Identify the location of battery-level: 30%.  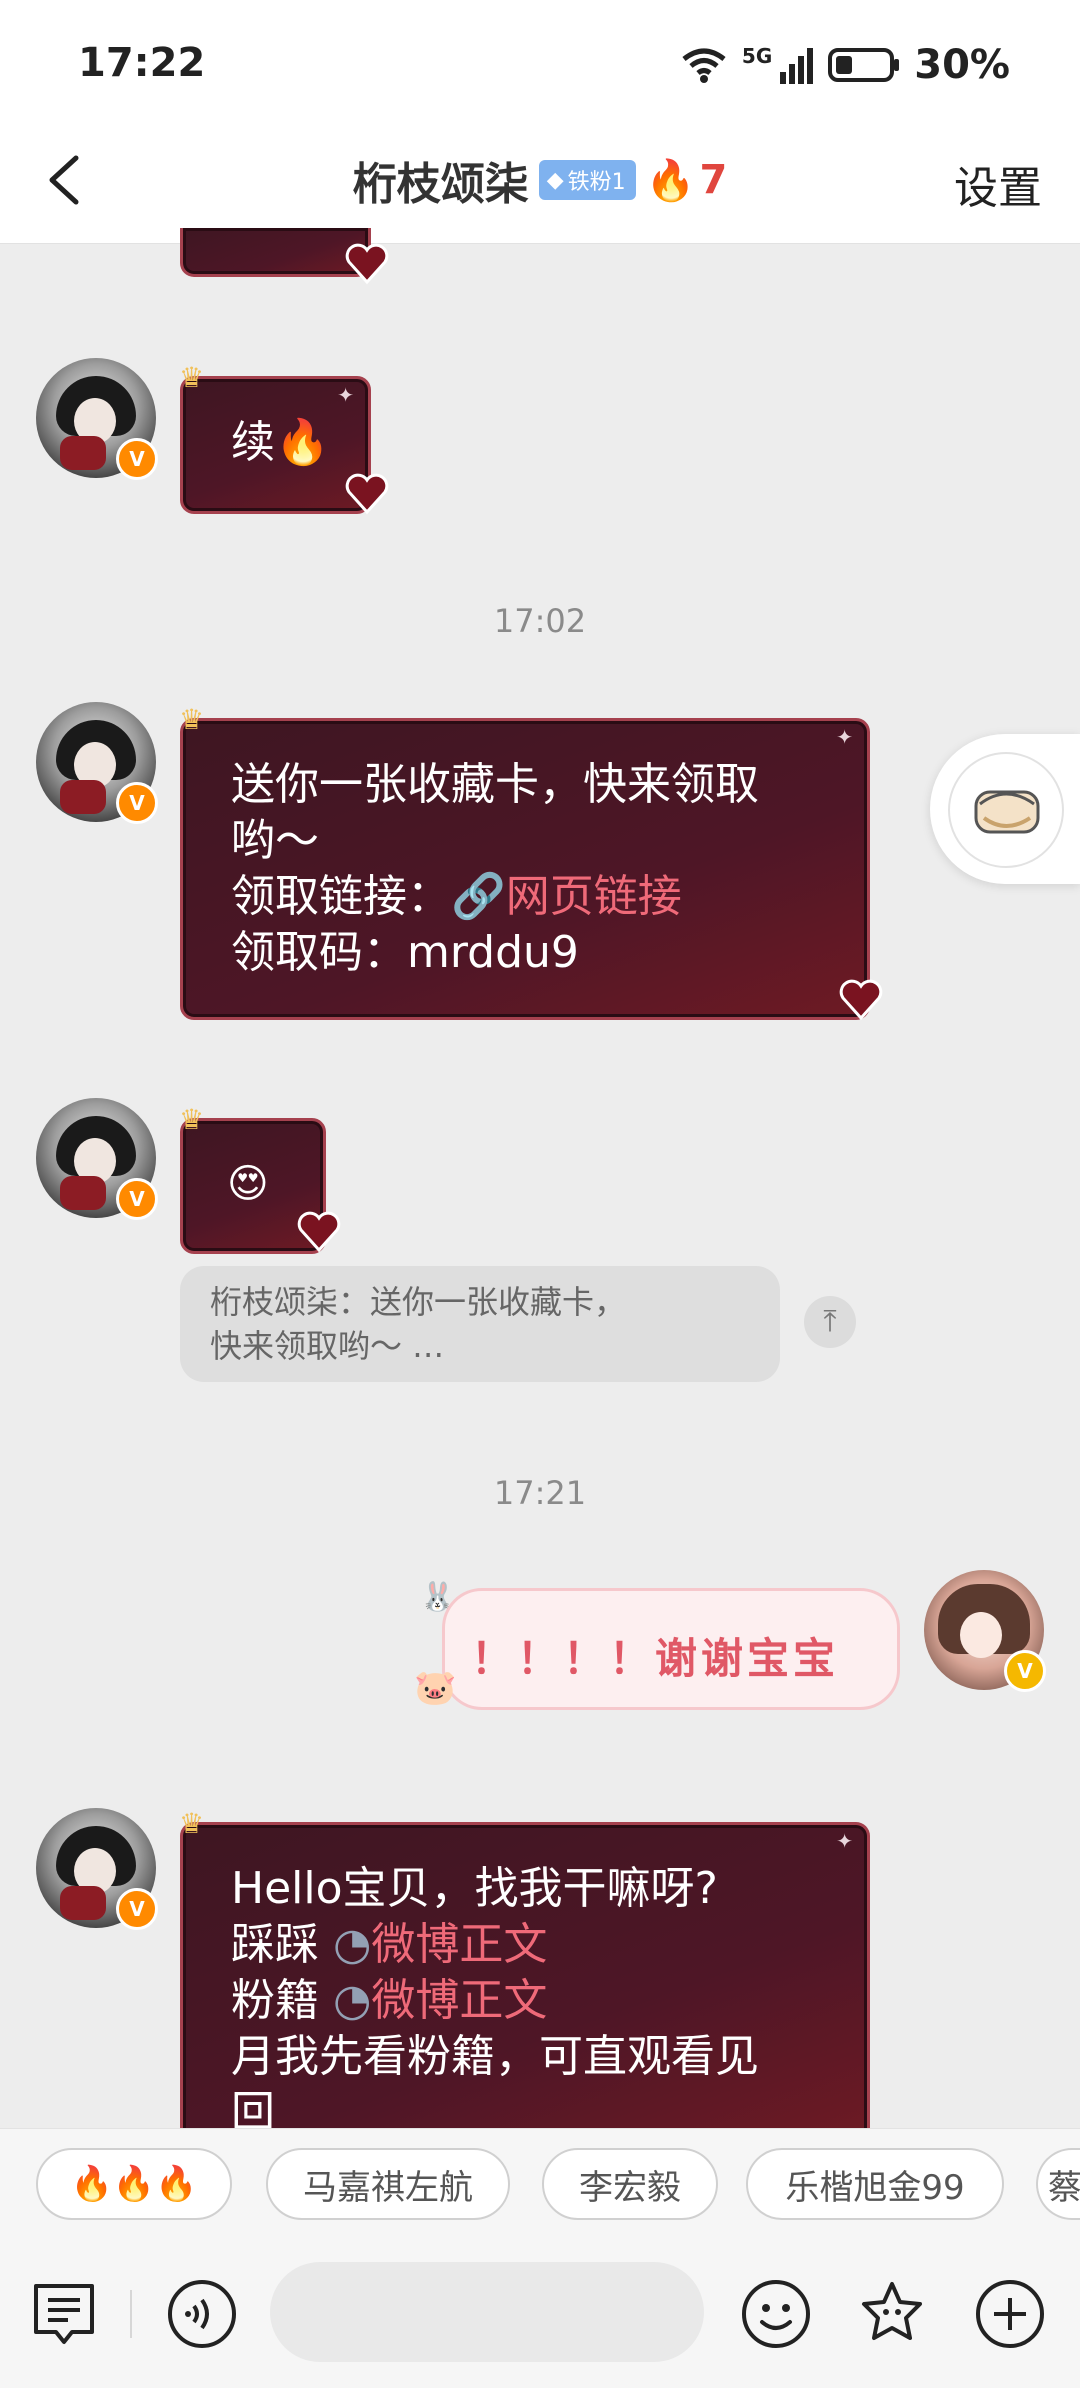
(962, 65).